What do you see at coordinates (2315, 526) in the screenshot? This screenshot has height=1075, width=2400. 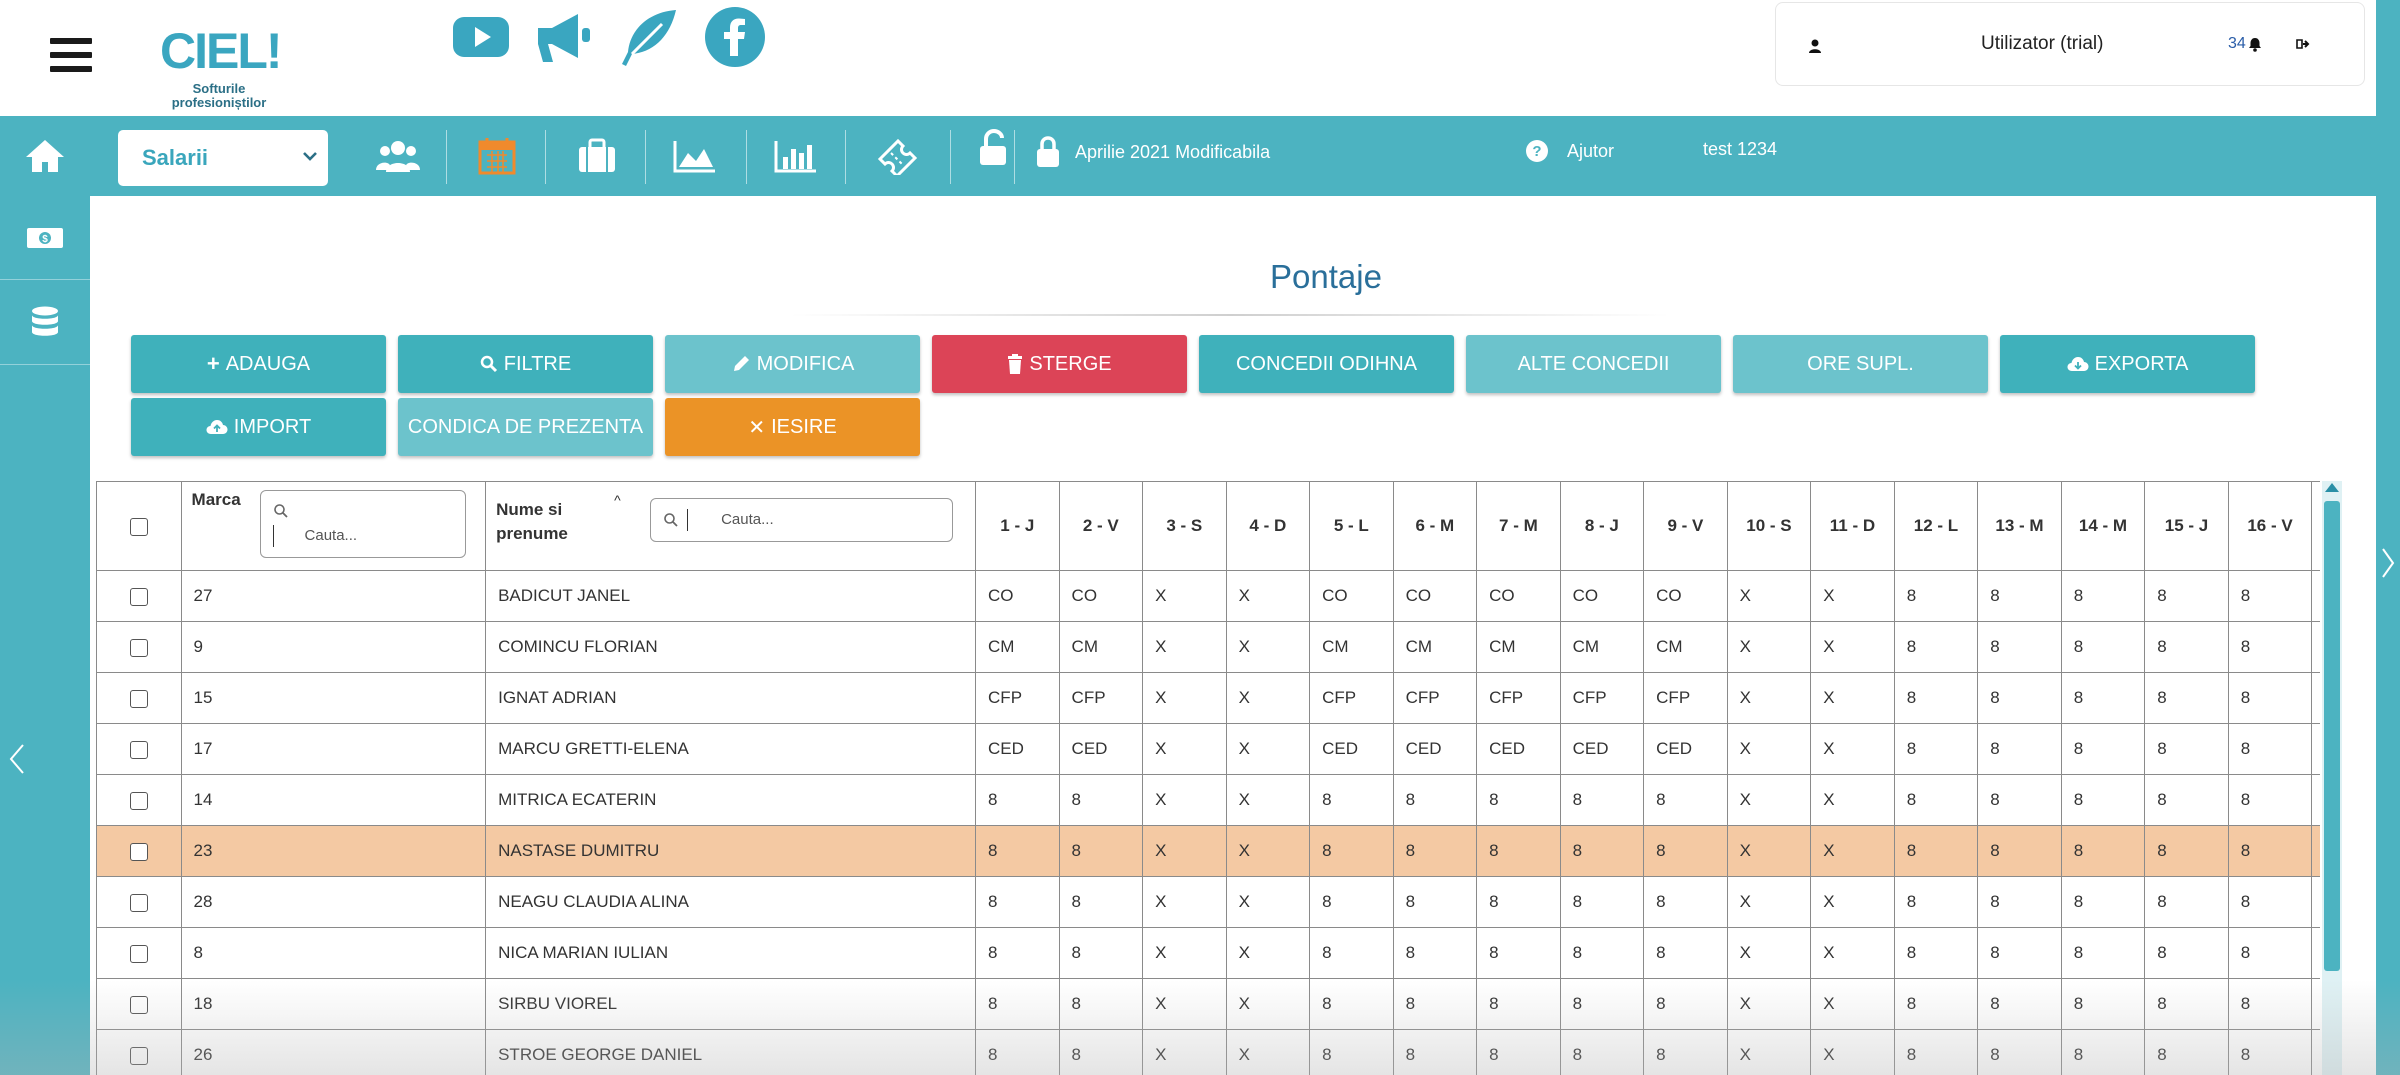 I see `day-column-header: 17` at bounding box center [2315, 526].